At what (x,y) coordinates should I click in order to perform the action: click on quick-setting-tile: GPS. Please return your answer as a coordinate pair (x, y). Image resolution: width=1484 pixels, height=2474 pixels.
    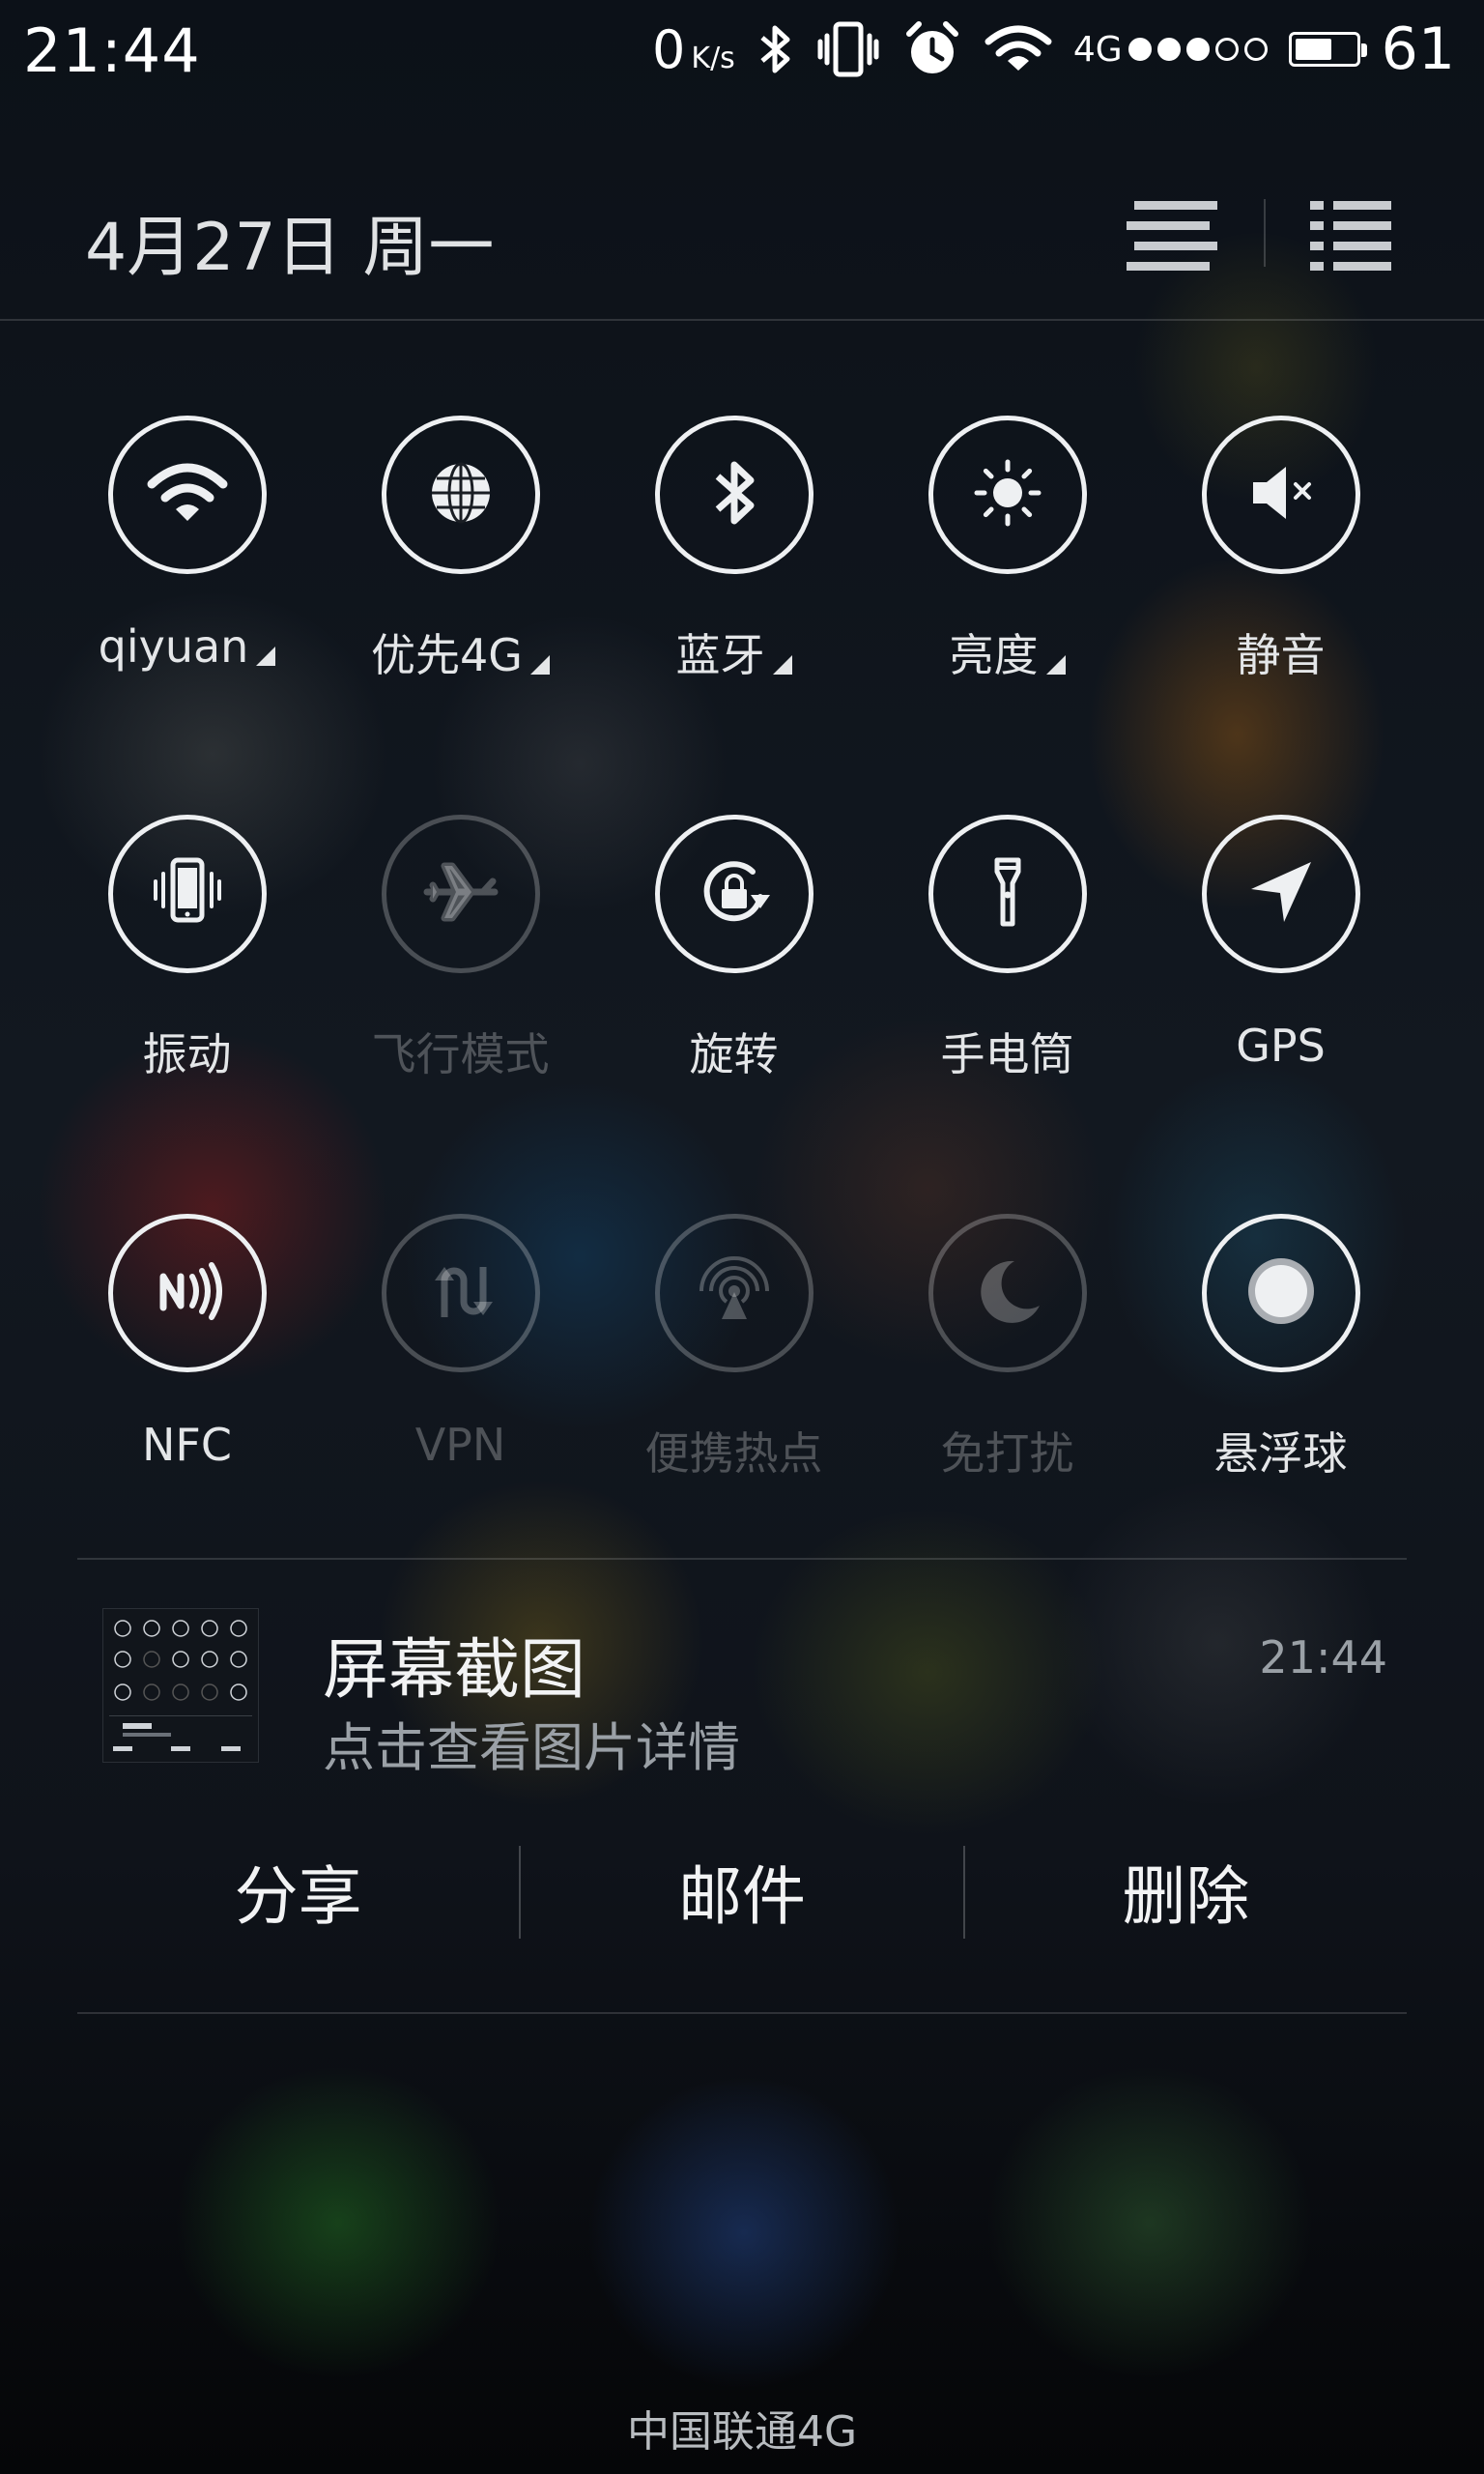
    Looking at the image, I should click on (1280, 960).